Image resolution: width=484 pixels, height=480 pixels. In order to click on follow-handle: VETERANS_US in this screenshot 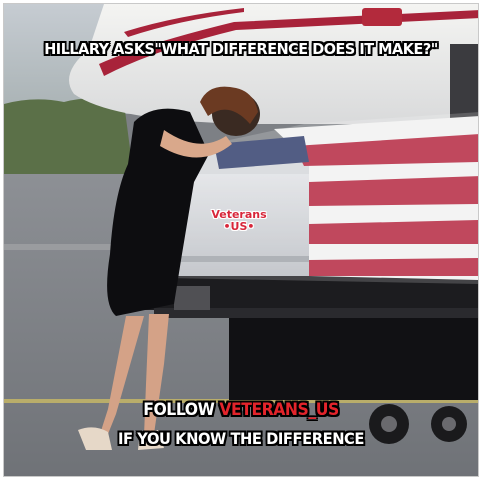, I will do `click(279, 410)`.